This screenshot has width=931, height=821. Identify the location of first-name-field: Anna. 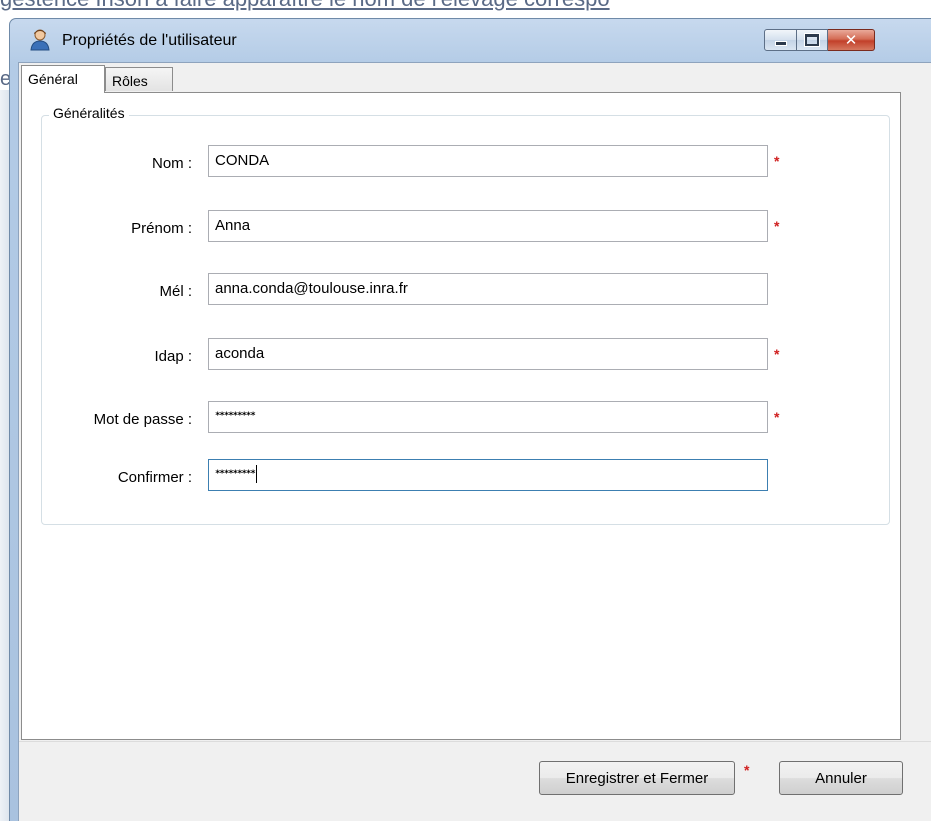
(488, 226).